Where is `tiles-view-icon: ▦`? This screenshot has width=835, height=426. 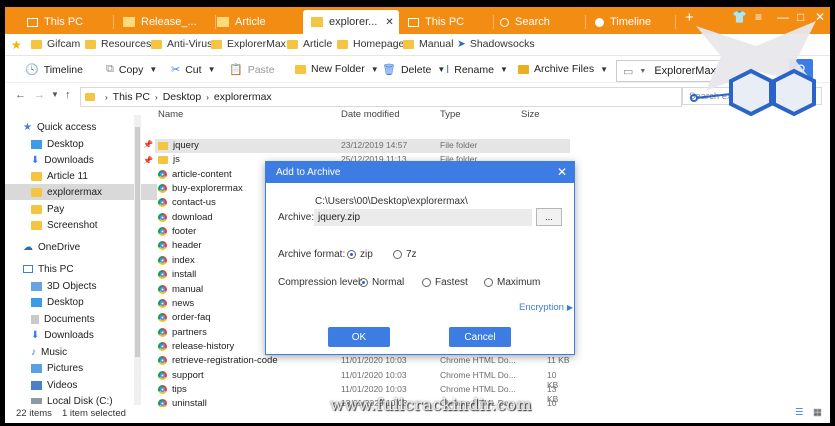
tiles-view-icon: ▦ is located at coordinates (817, 412).